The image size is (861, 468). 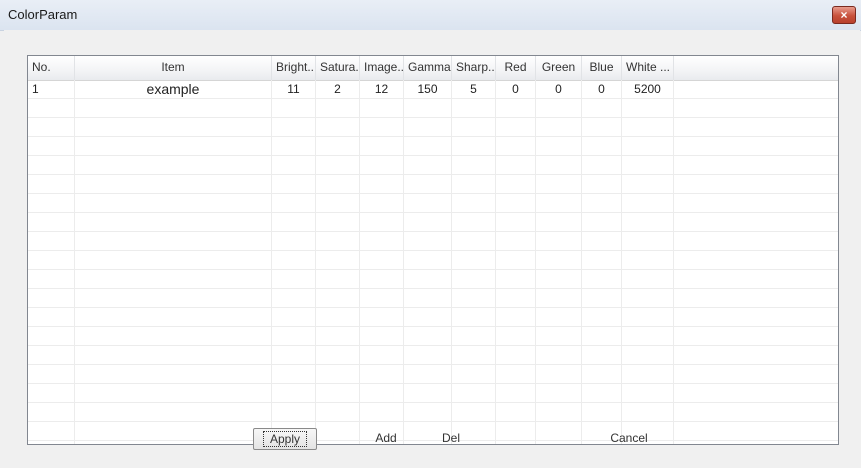 I want to click on column-header-green: Green, so click(x=559, y=68).